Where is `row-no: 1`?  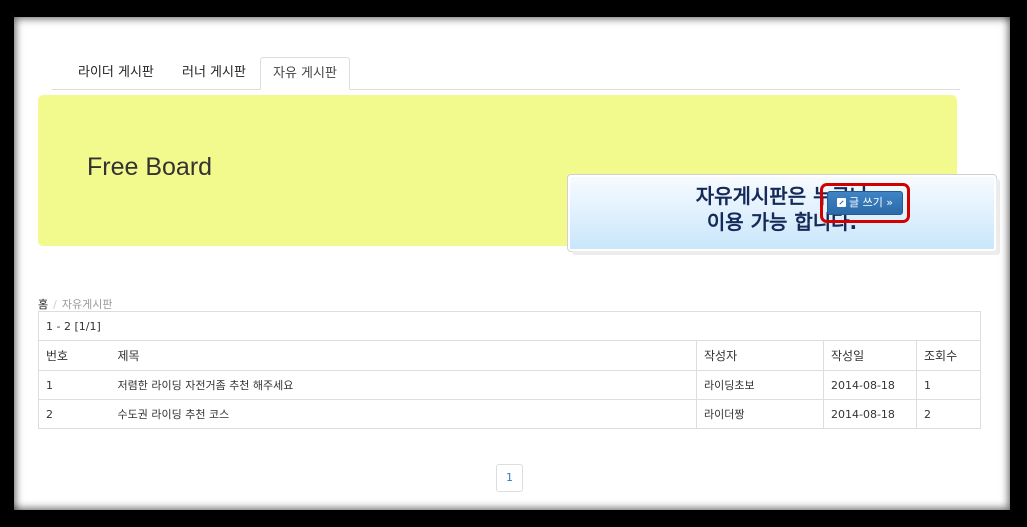
row-no: 1 is located at coordinates (74, 385).